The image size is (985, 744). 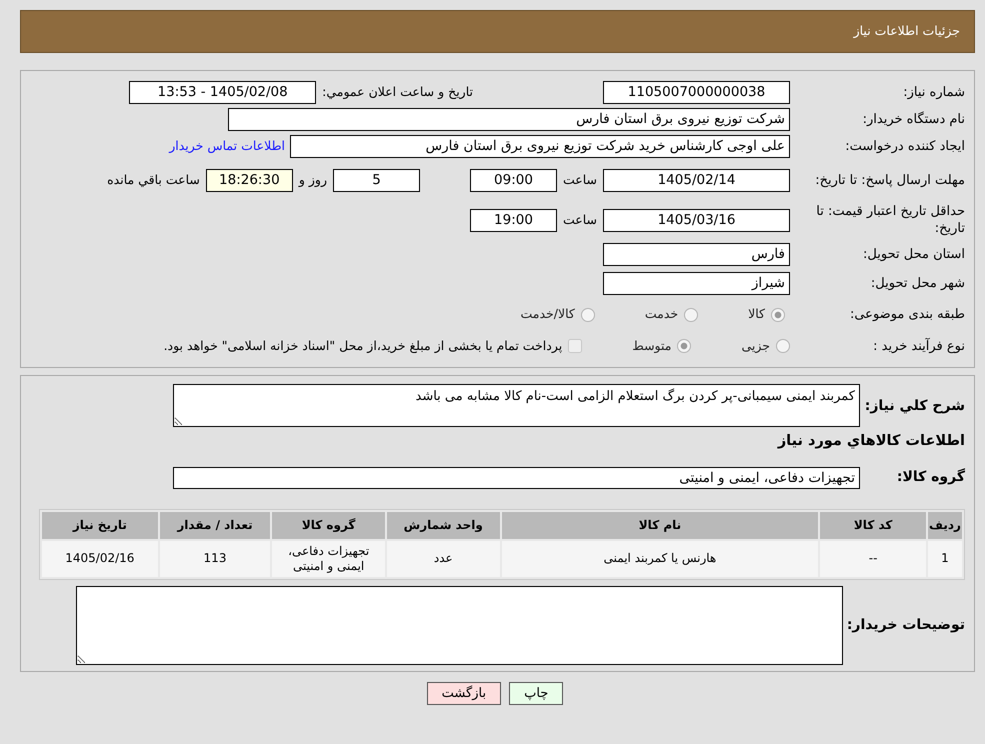 I want to click on countdown-field: 18:26:30, so click(x=249, y=180).